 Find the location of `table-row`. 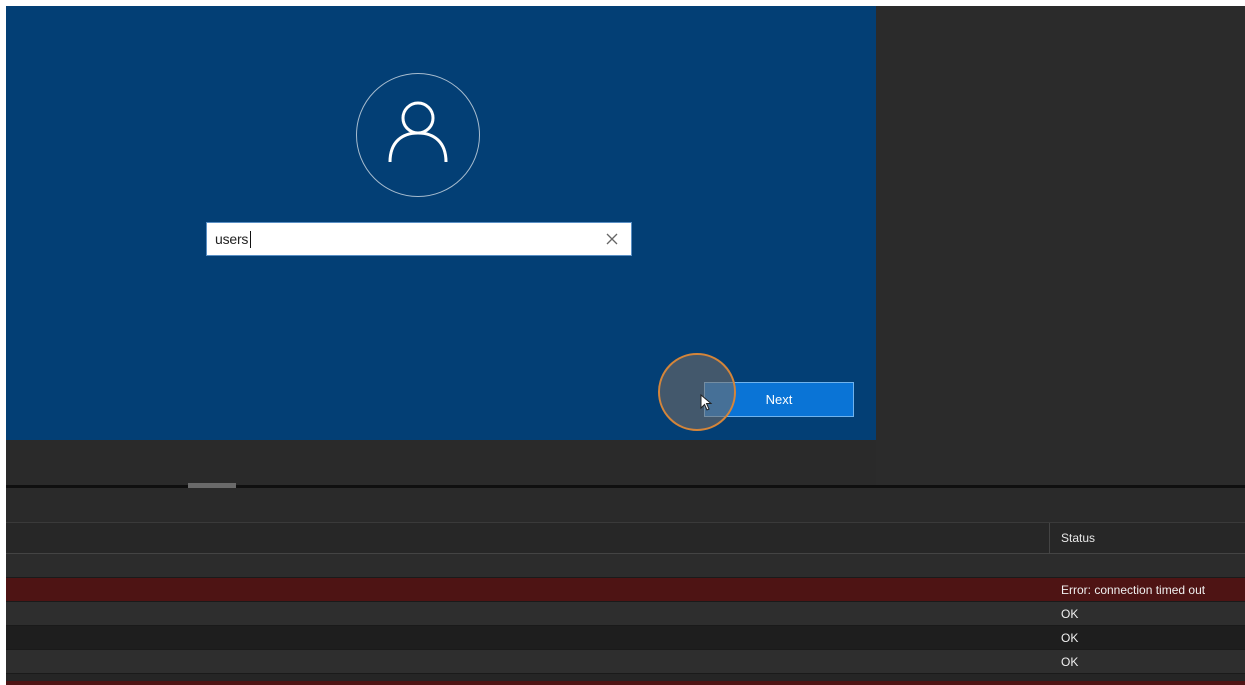

table-row is located at coordinates (625, 566).